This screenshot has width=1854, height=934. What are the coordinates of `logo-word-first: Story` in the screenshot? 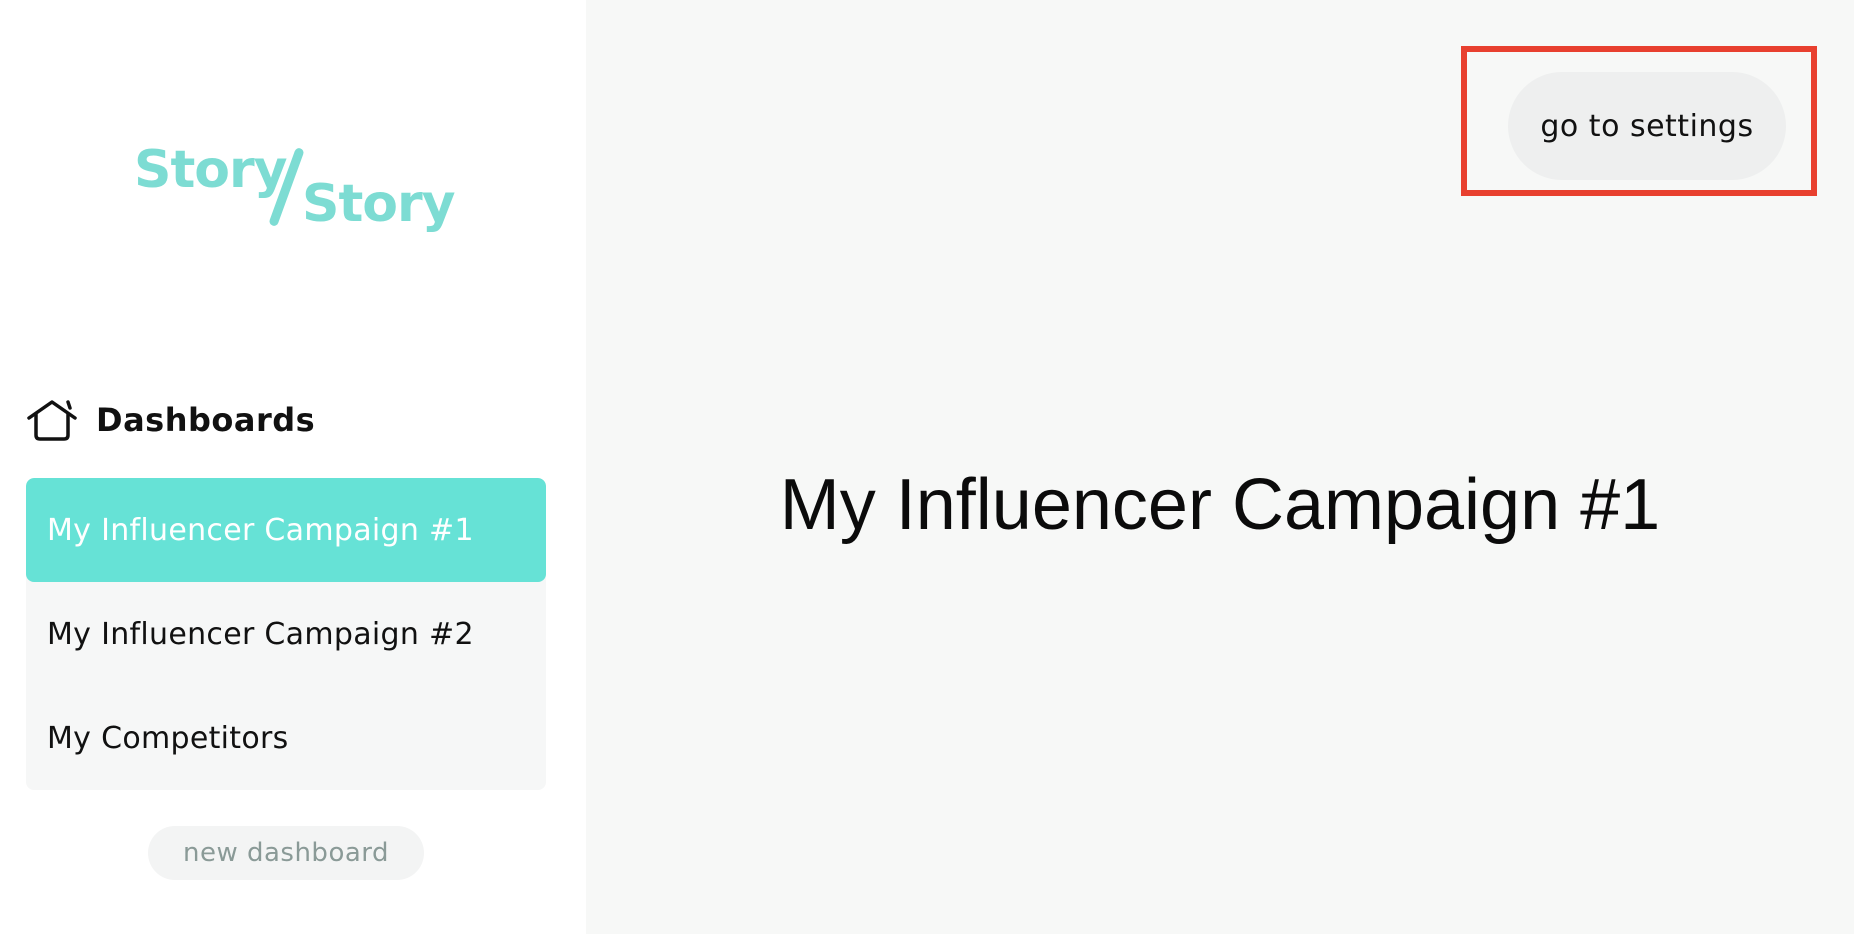 It's located at (211, 170).